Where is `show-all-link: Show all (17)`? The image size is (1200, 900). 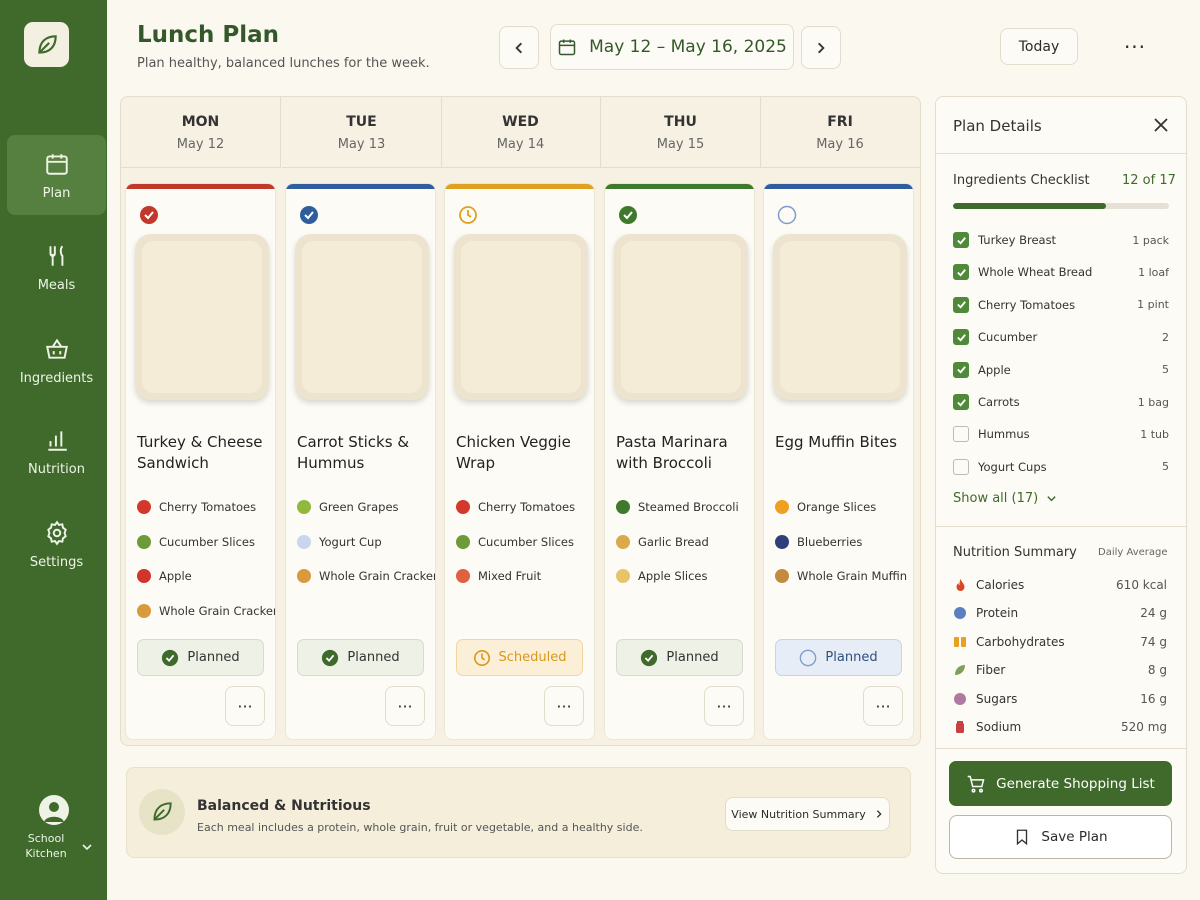 show-all-link: Show all (17) is located at coordinates (1005, 498).